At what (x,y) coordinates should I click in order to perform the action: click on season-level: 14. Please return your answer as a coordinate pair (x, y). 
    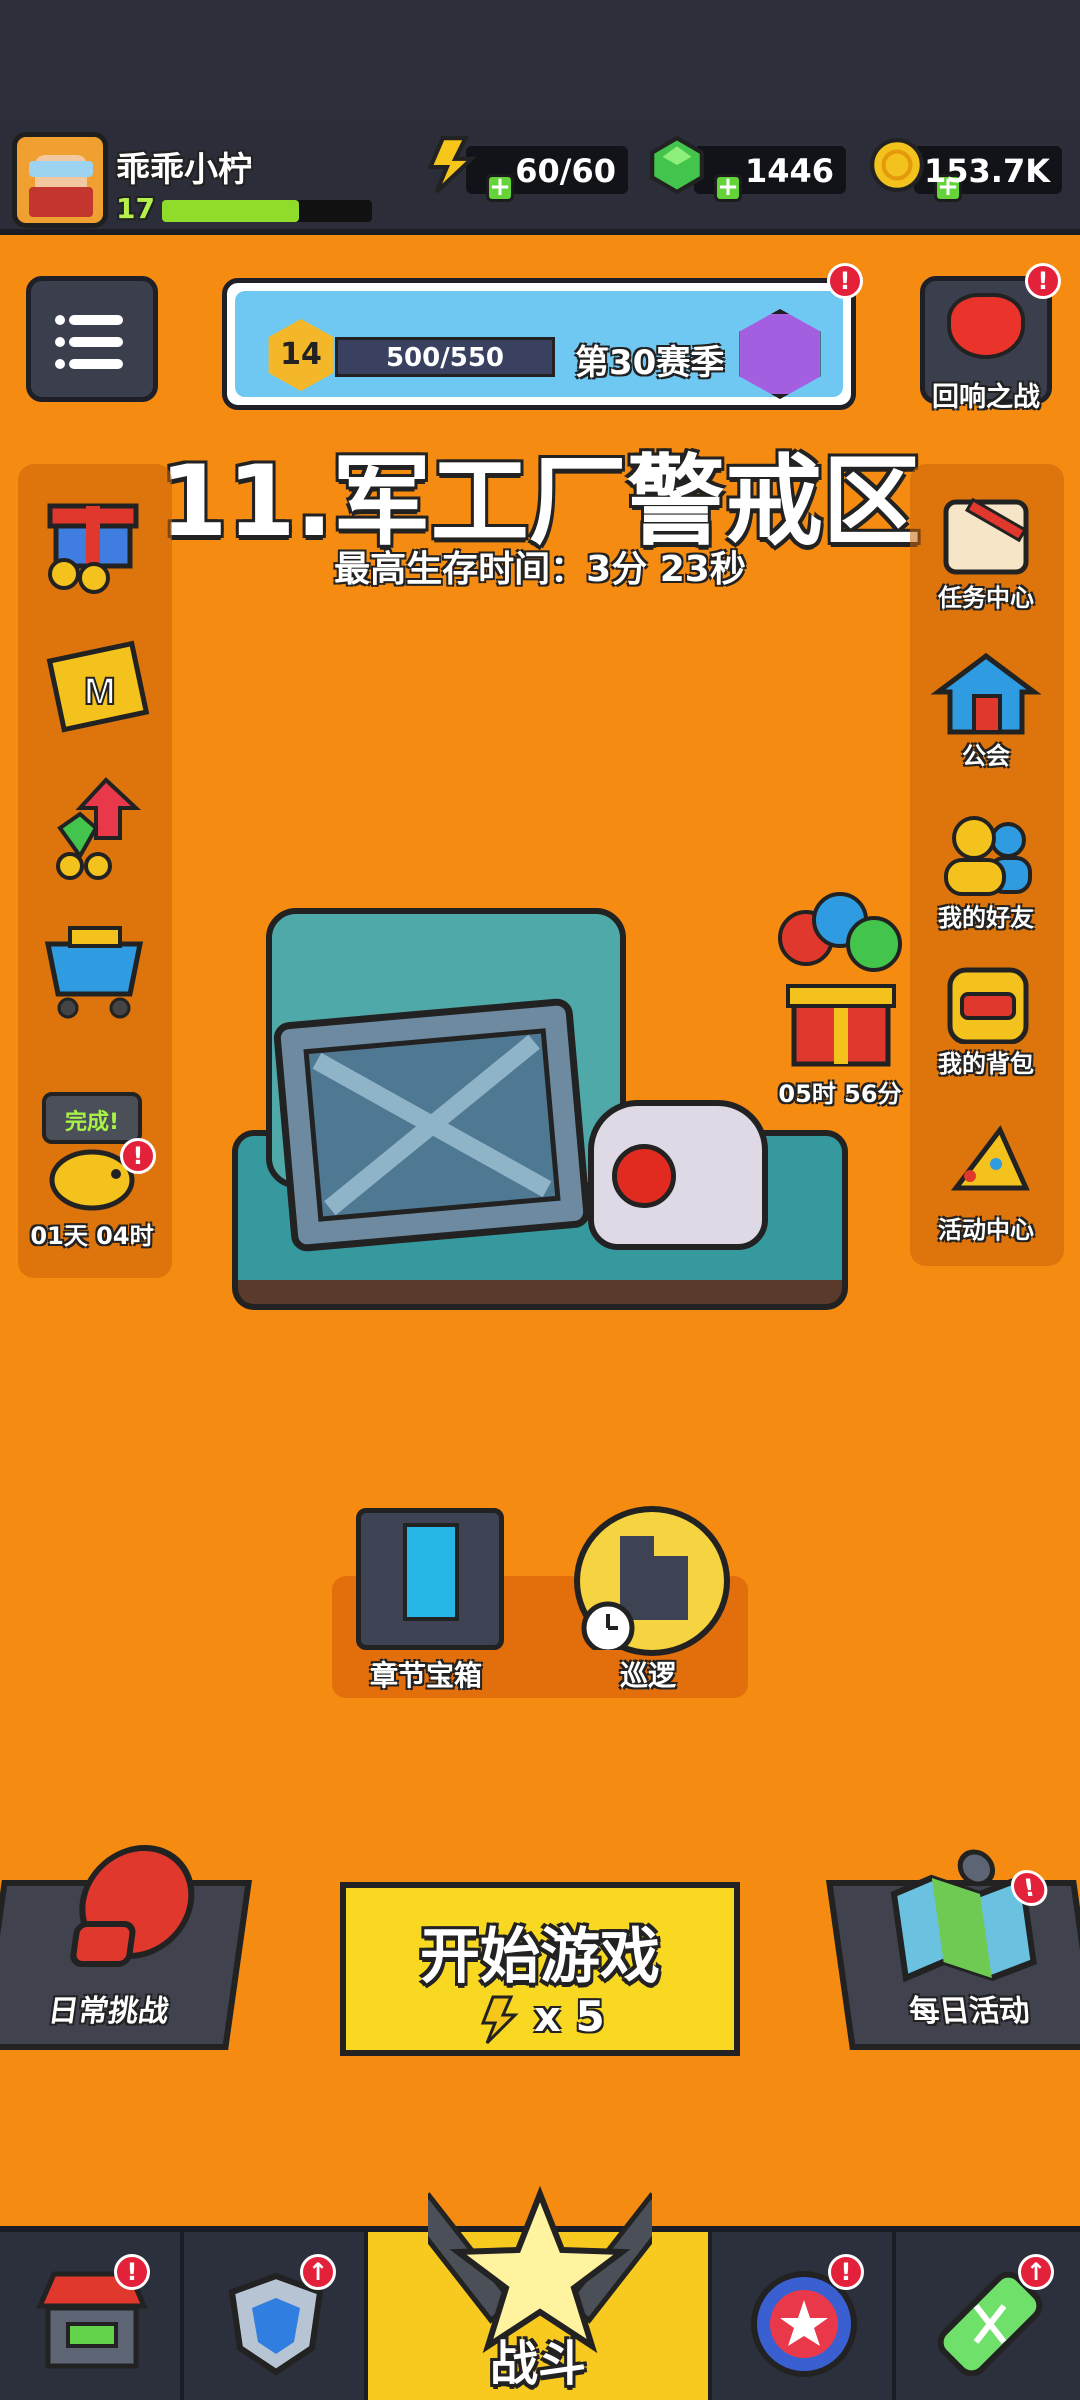
    Looking at the image, I should click on (301, 354).